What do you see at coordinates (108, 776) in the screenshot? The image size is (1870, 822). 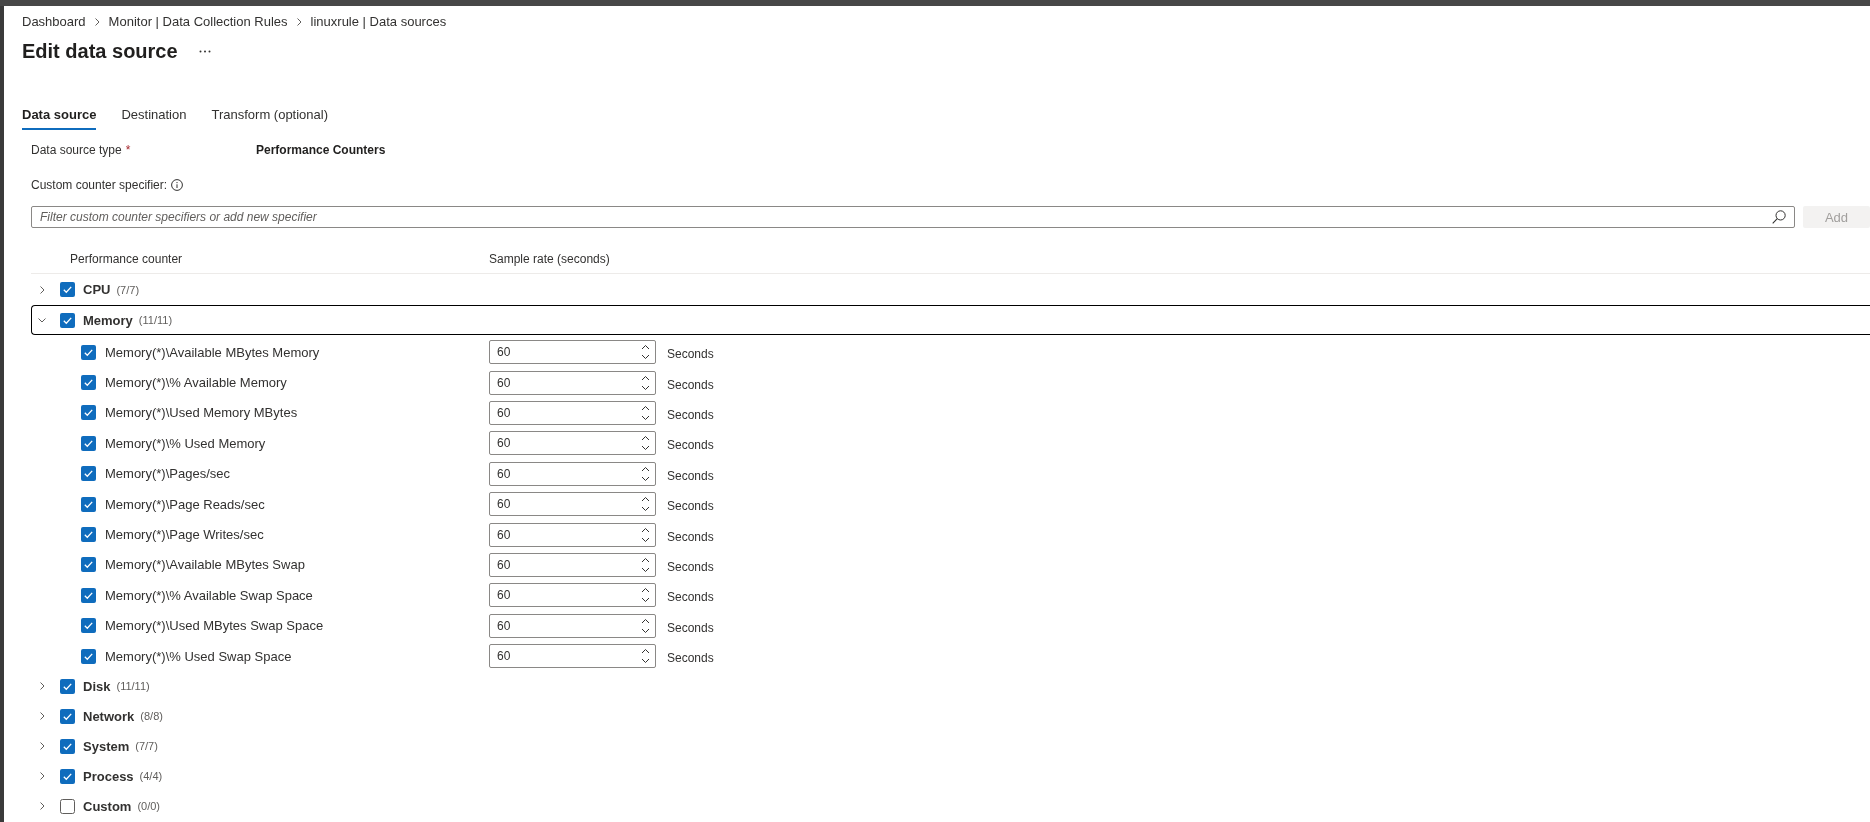 I see `group-name: Process` at bounding box center [108, 776].